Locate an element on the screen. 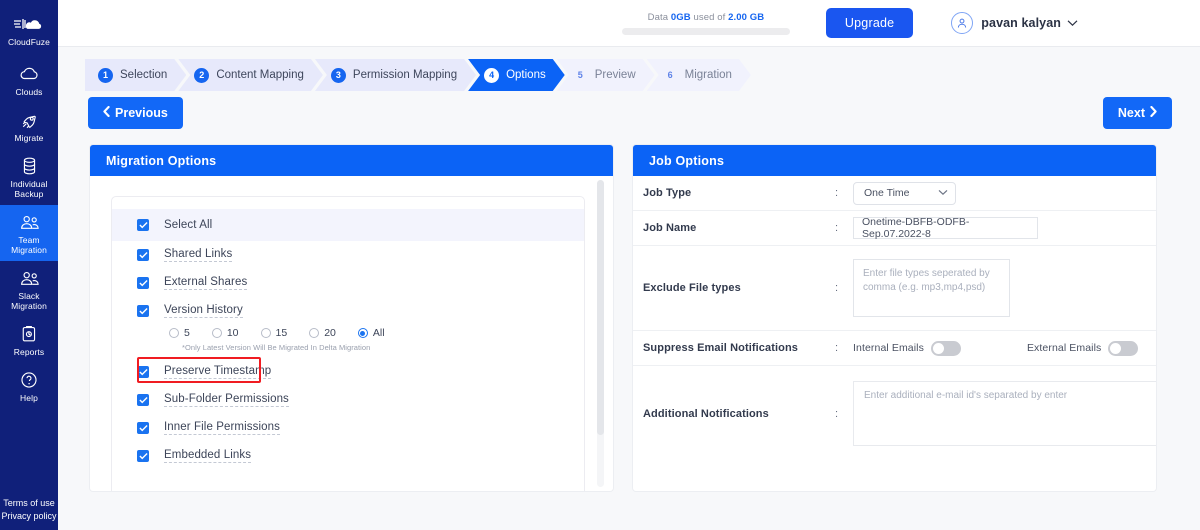 This screenshot has height=530, width=1200. panel-scrollbar-thumb is located at coordinates (600, 307).